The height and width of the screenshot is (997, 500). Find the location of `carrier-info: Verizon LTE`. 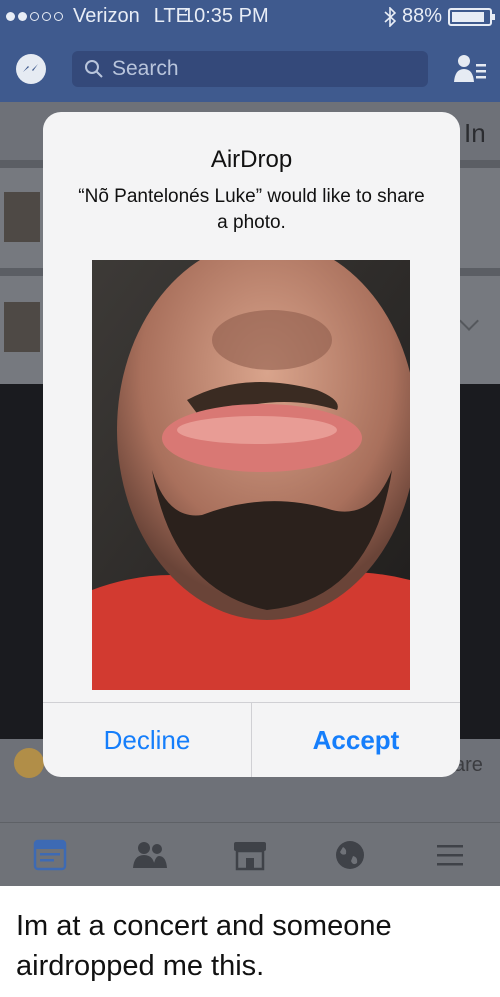

carrier-info: Verizon LTE is located at coordinates (97, 16).